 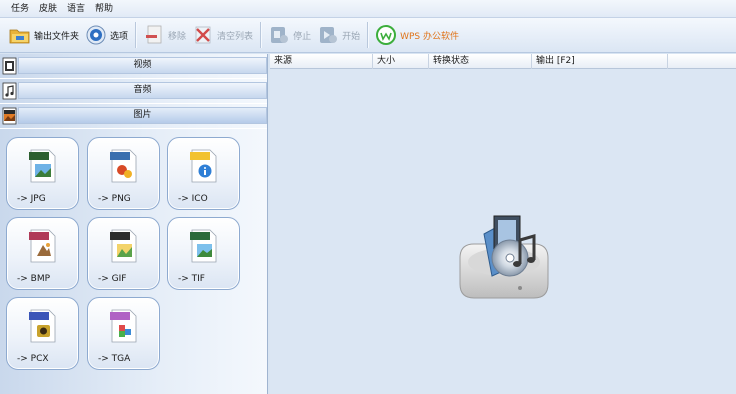 I want to click on clear-list-button: 清空列表, so click(x=222, y=35).